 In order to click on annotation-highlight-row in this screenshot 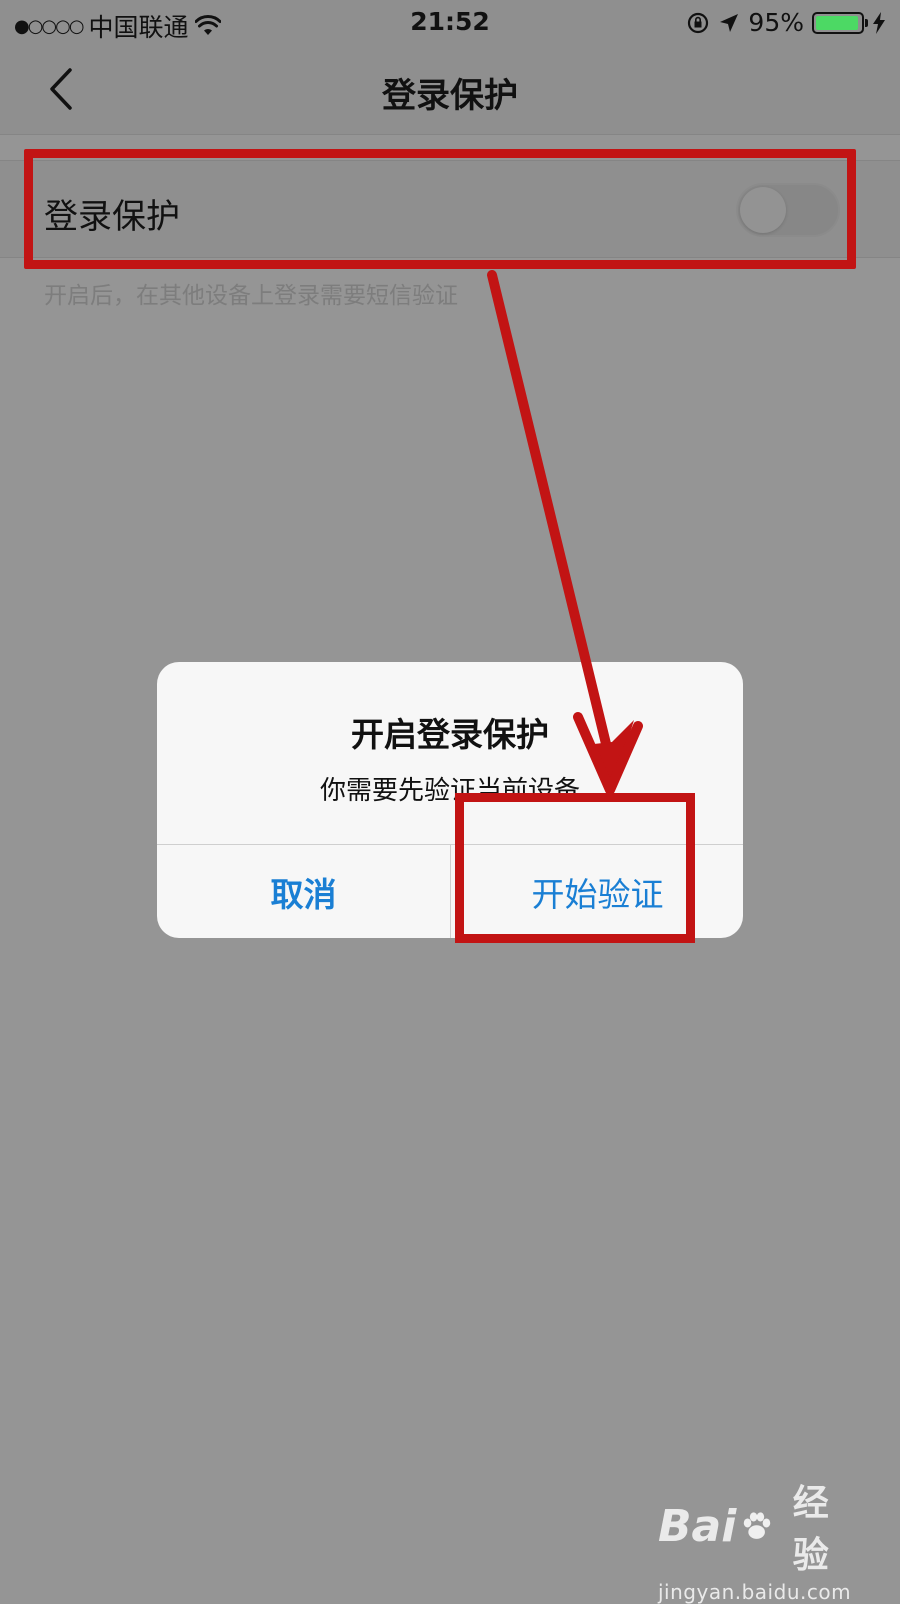, I will do `click(440, 209)`.